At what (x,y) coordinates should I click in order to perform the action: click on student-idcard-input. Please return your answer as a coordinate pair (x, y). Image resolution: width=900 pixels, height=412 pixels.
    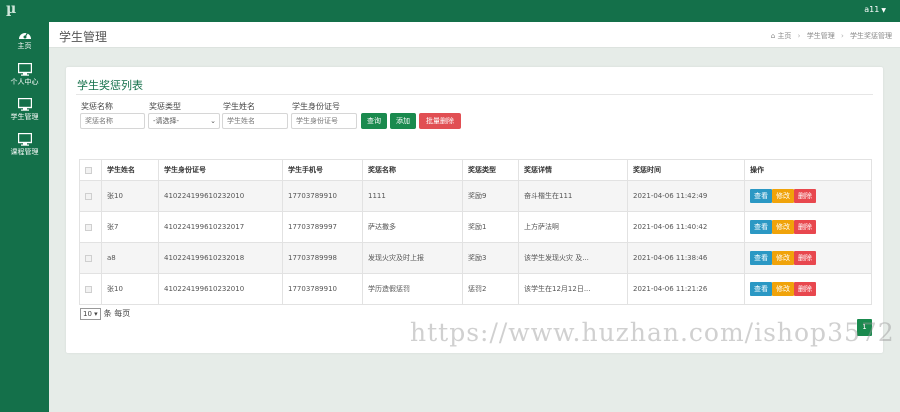
    Looking at the image, I should click on (324, 121).